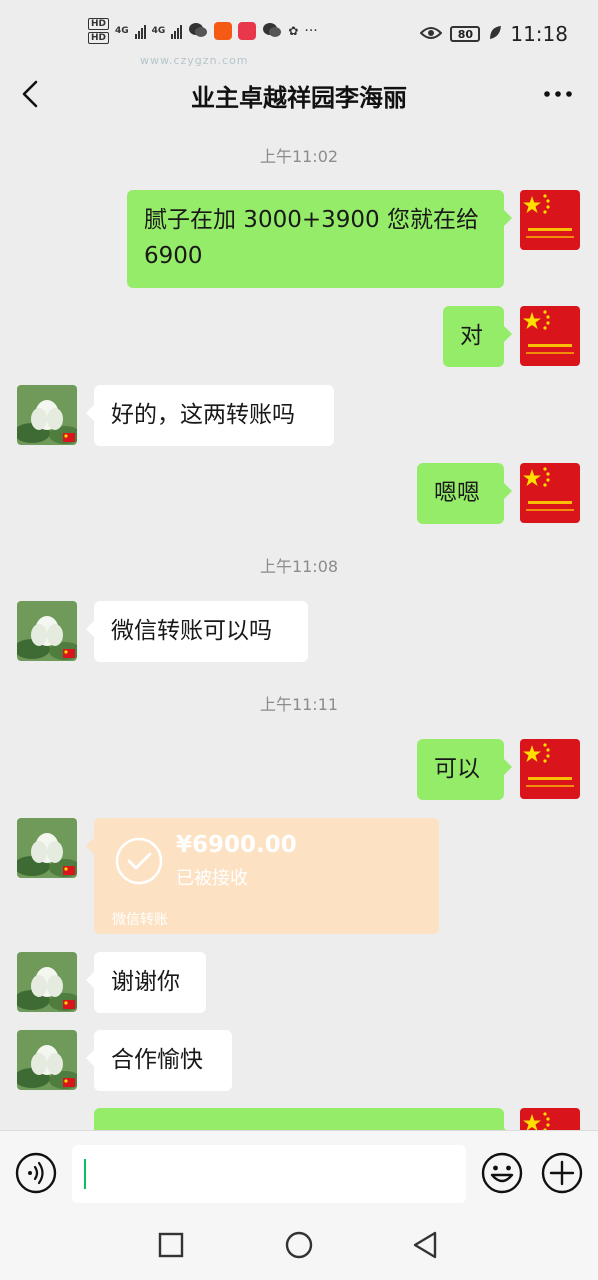  Describe the element at coordinates (85, 1174) in the screenshot. I see `text-caret` at that location.